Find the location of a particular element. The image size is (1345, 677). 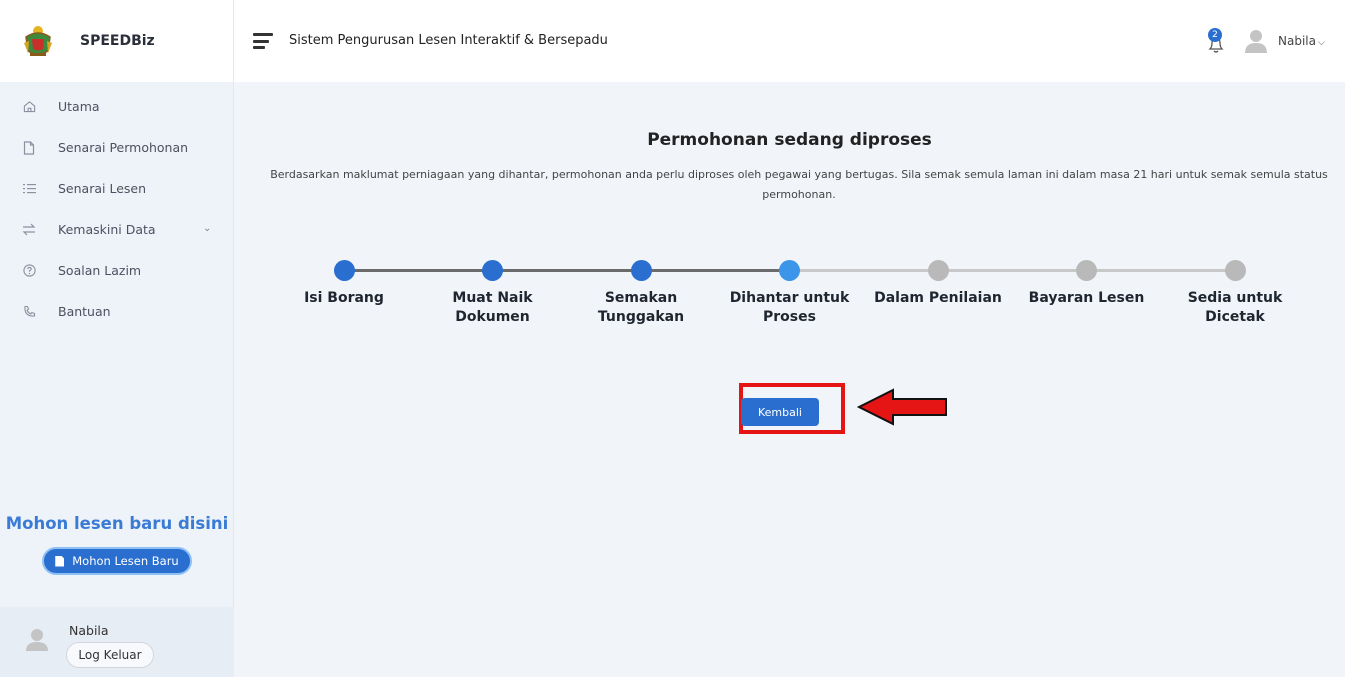

step-label: Dihantar untuk Proses is located at coordinates (789, 307).